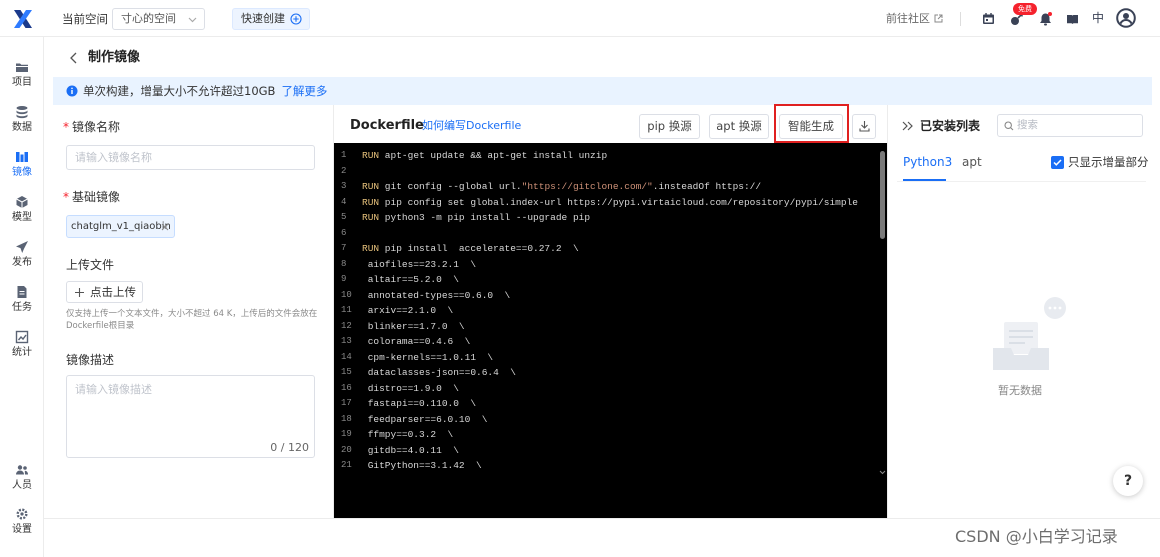 This screenshot has width=1160, height=557. I want to click on learn-more-link: 了解更多, so click(304, 91).